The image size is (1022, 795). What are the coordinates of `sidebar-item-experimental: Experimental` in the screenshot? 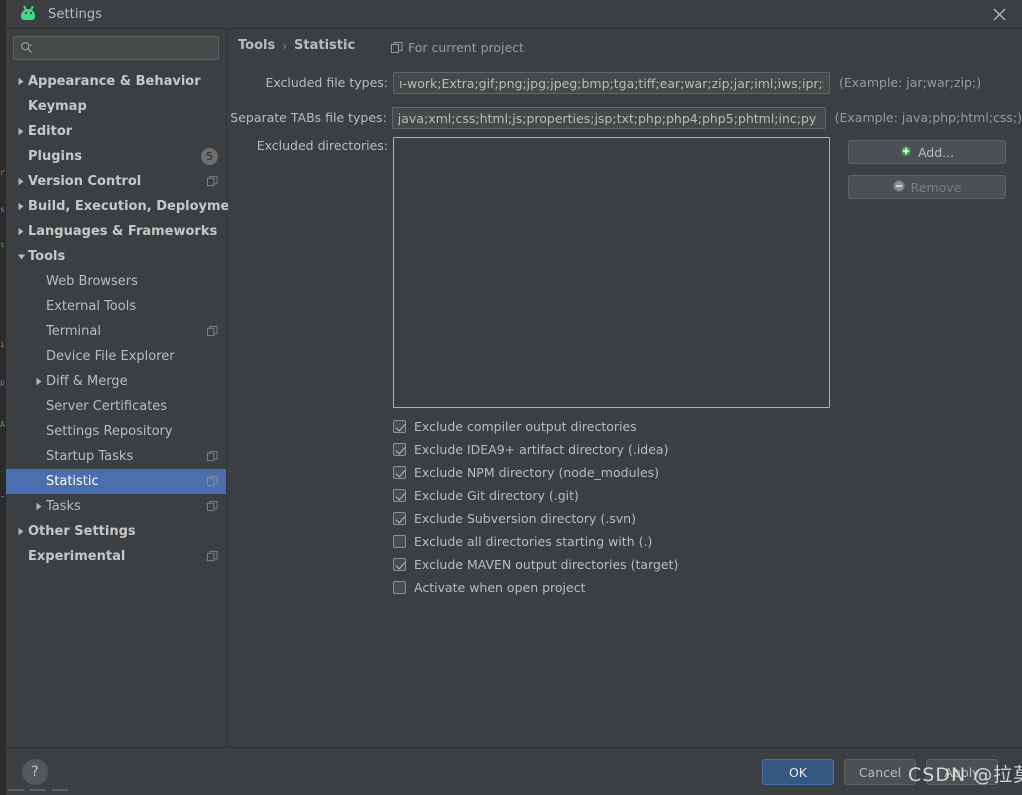 It's located at (116, 556).